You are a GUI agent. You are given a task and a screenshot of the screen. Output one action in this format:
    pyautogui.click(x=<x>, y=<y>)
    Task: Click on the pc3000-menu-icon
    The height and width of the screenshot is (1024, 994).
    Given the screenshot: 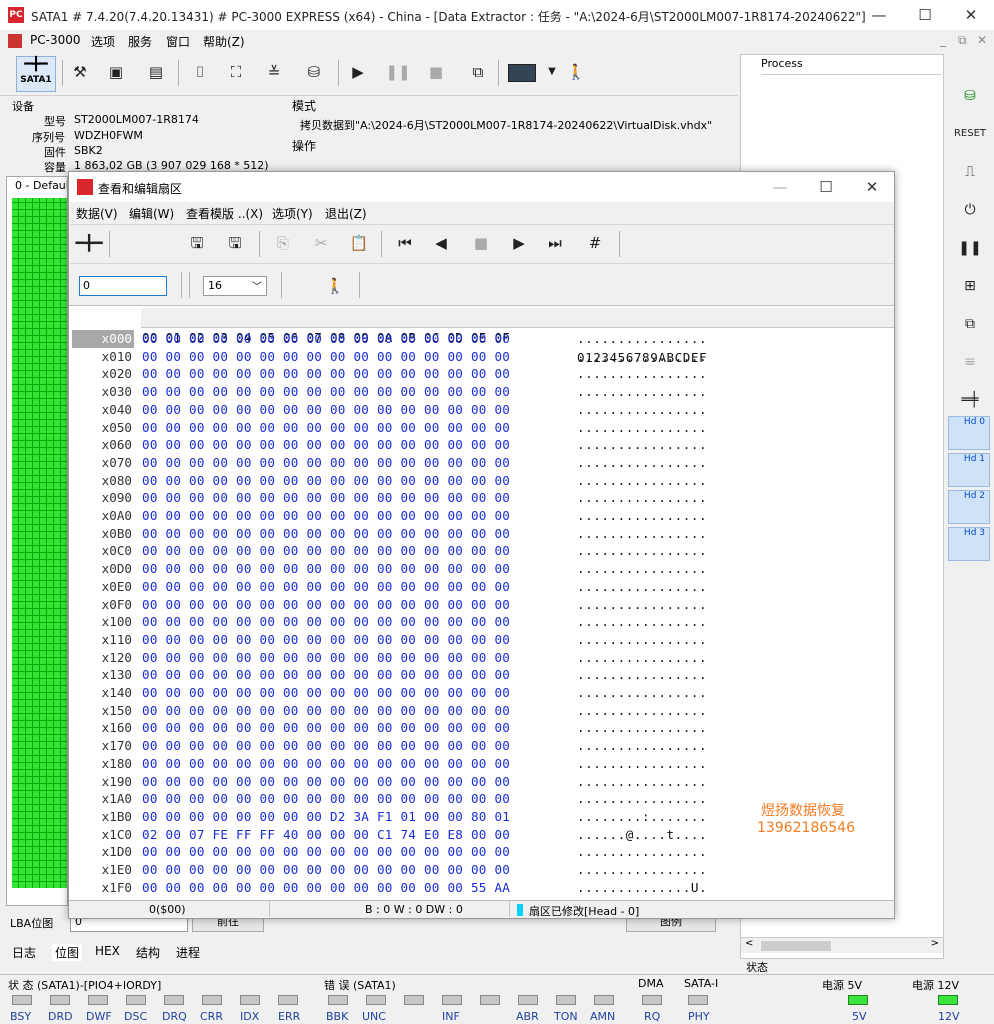 What is the action you would take?
    pyautogui.click(x=15, y=41)
    